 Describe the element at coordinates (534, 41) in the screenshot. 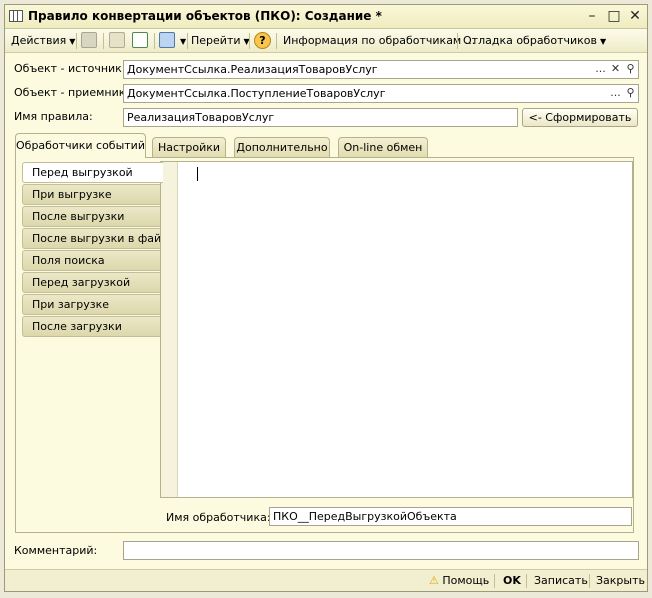

I see `debug-handlers-menu: Отладка обработчиков ▼` at that location.